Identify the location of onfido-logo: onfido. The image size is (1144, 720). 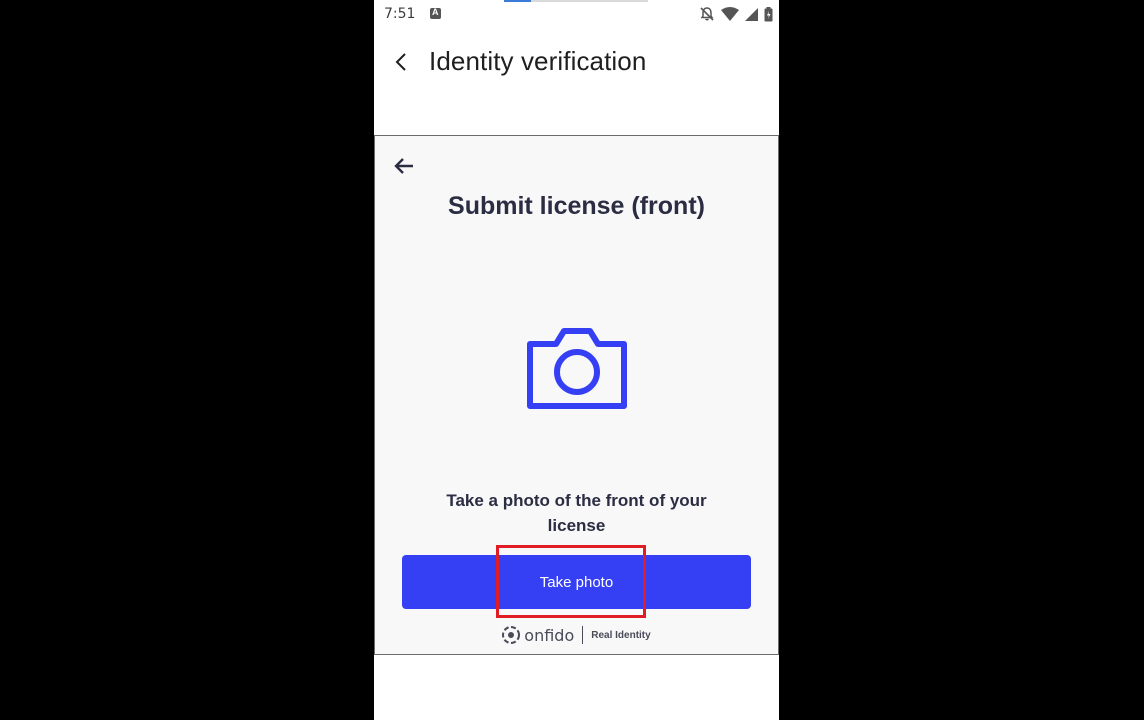
(538, 635).